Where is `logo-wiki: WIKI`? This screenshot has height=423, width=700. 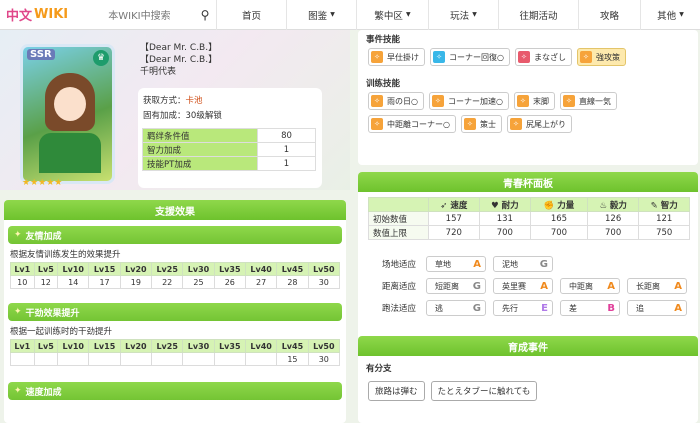 logo-wiki: WIKI is located at coordinates (51, 14).